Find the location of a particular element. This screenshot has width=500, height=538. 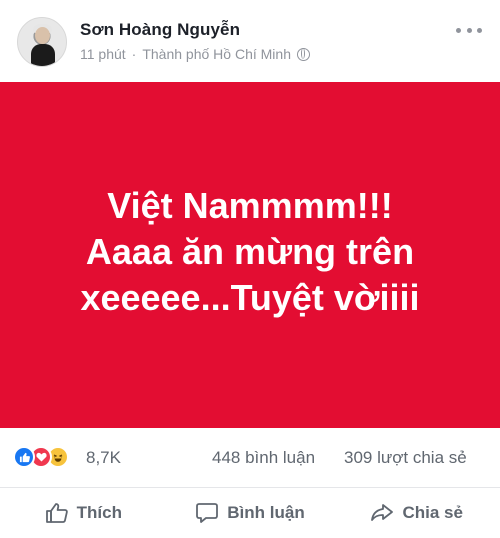

like-icon is located at coordinates (24, 457).